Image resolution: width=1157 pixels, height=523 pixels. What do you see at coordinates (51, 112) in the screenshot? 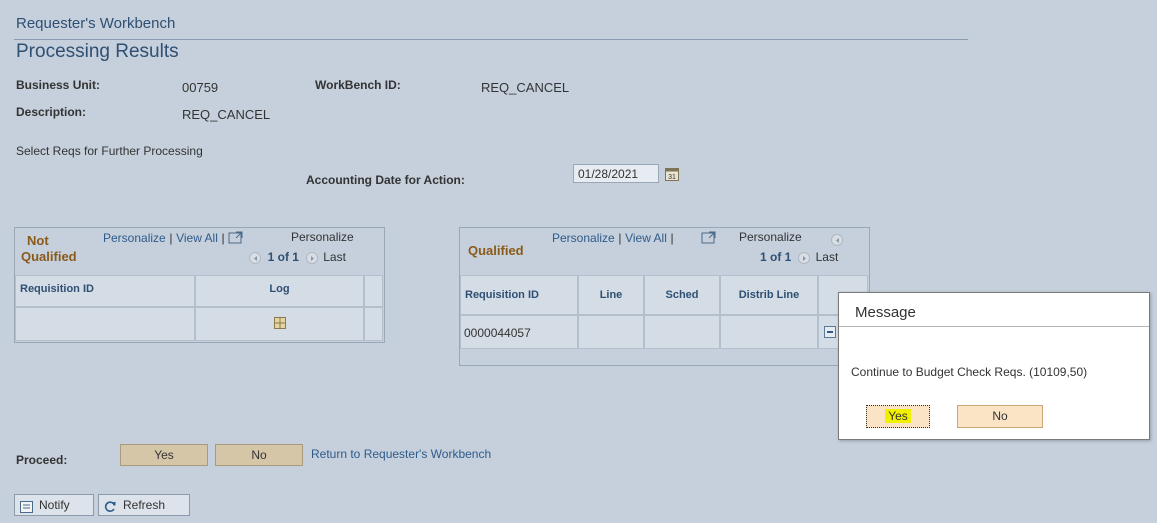
I see `description-label: Description:` at bounding box center [51, 112].